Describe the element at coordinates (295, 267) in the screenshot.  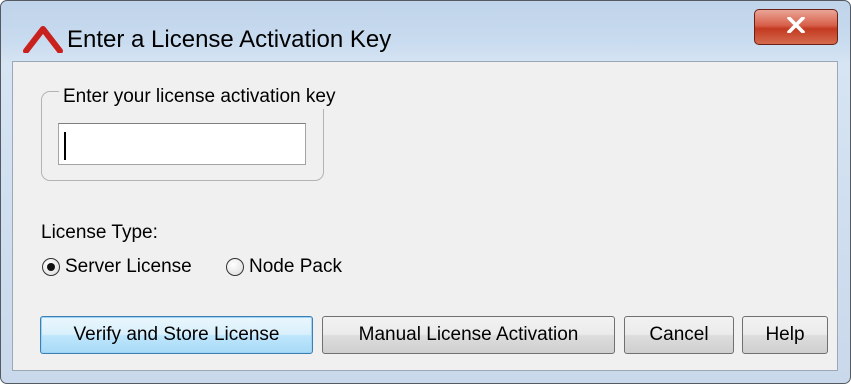
I see `node-pack-label: Node Pack` at that location.